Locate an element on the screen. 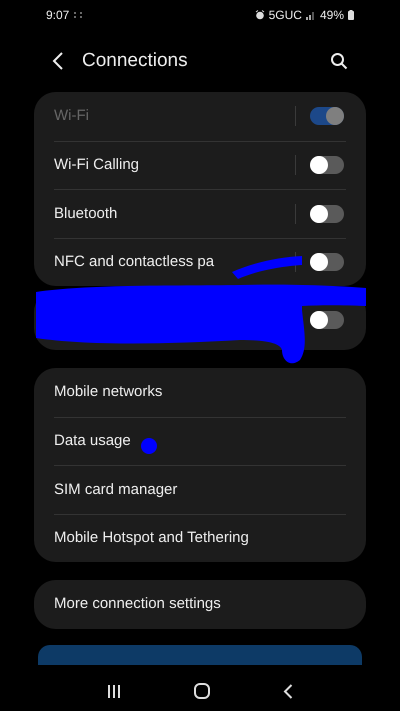 The height and width of the screenshot is (711, 400). setting-label: SIM card manager is located at coordinates (116, 489).